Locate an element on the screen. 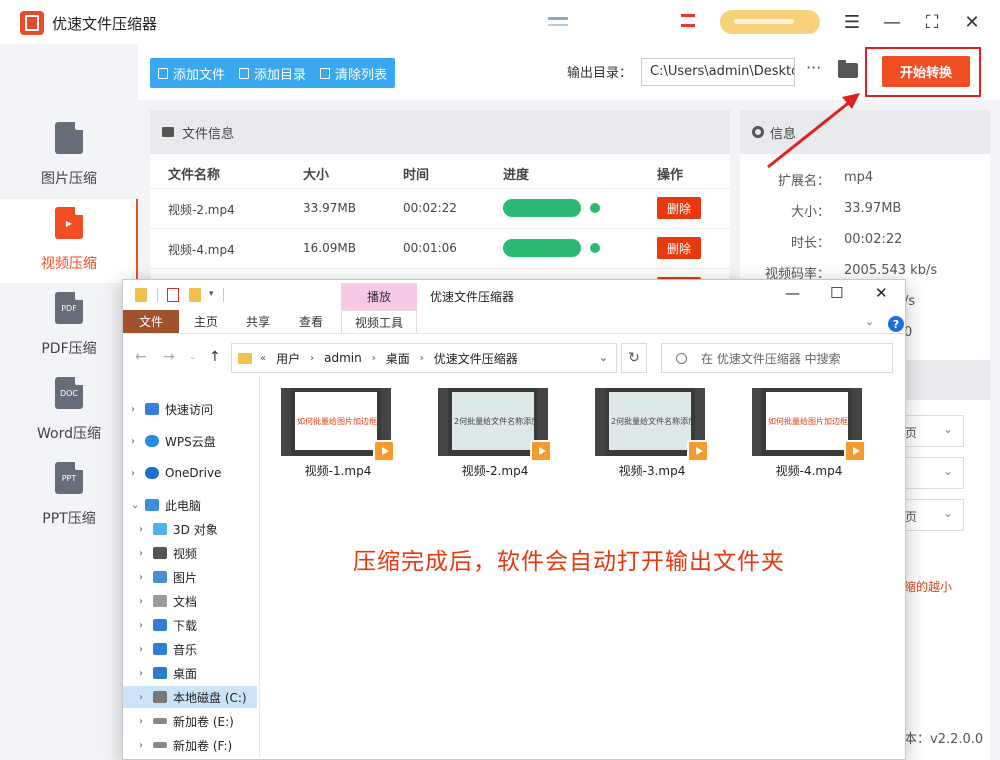  breadcrumb-item: 桌面 is located at coordinates (398, 358).